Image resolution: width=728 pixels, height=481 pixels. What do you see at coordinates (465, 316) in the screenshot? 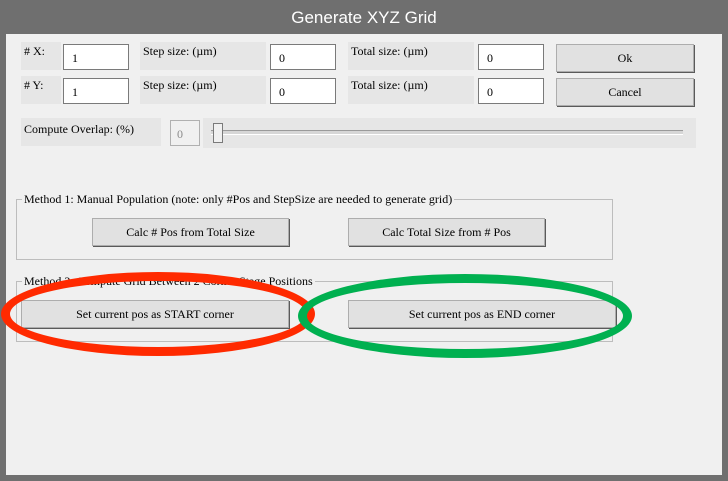
I see `end-highlight-ellipse` at bounding box center [465, 316].